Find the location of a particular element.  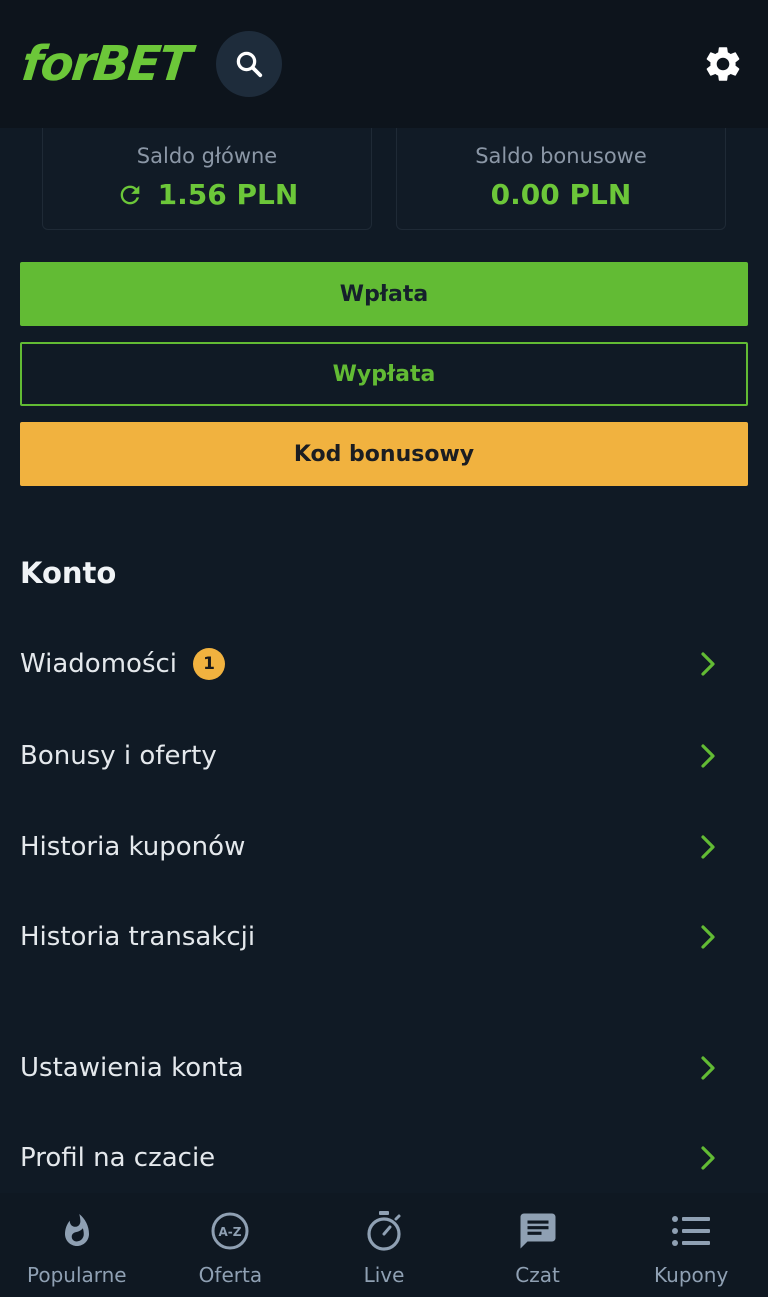

bonus-balance-label: Saldo bonusowe is located at coordinates (561, 156).